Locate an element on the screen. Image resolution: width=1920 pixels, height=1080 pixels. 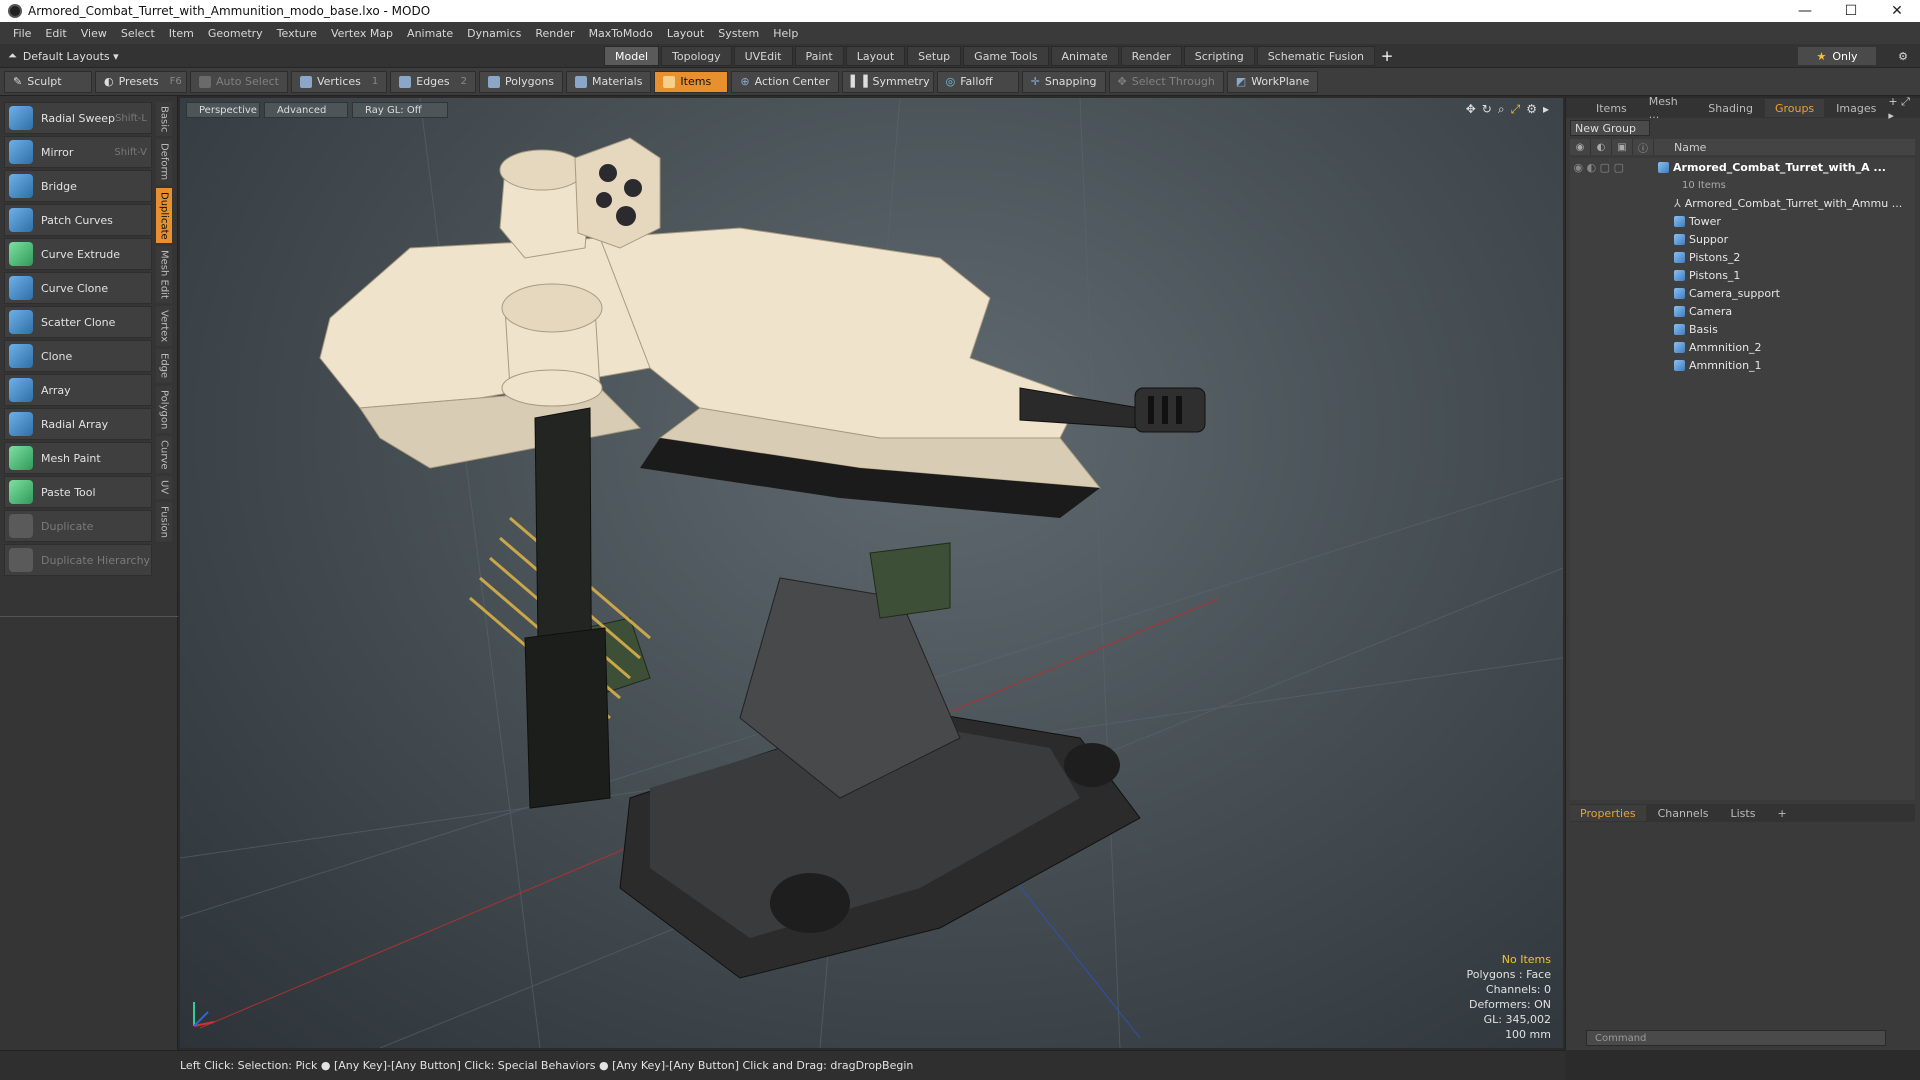
tab-paint: Paint is located at coordinates (819, 56).